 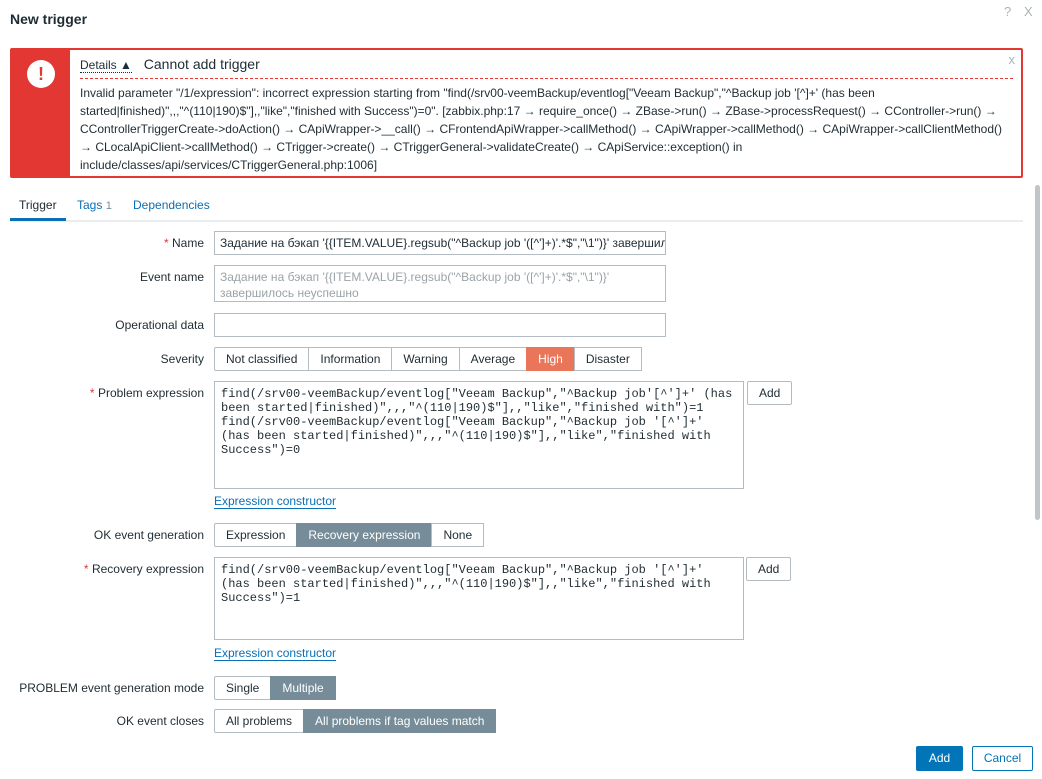 I want to click on problem-mode-multiple: Multiple, so click(x=303, y=688).